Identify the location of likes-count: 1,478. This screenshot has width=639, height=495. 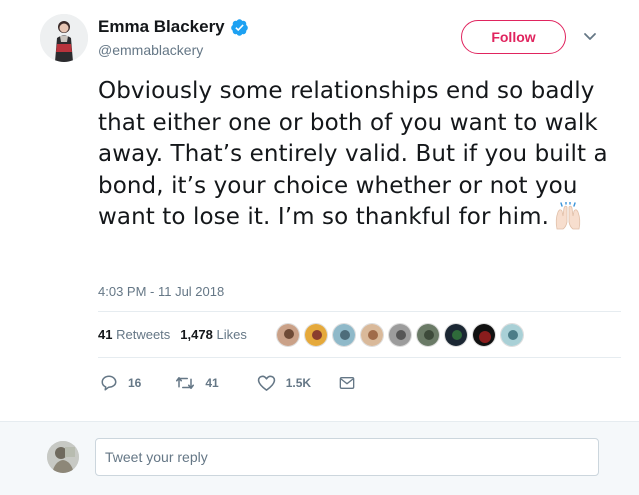
(196, 334).